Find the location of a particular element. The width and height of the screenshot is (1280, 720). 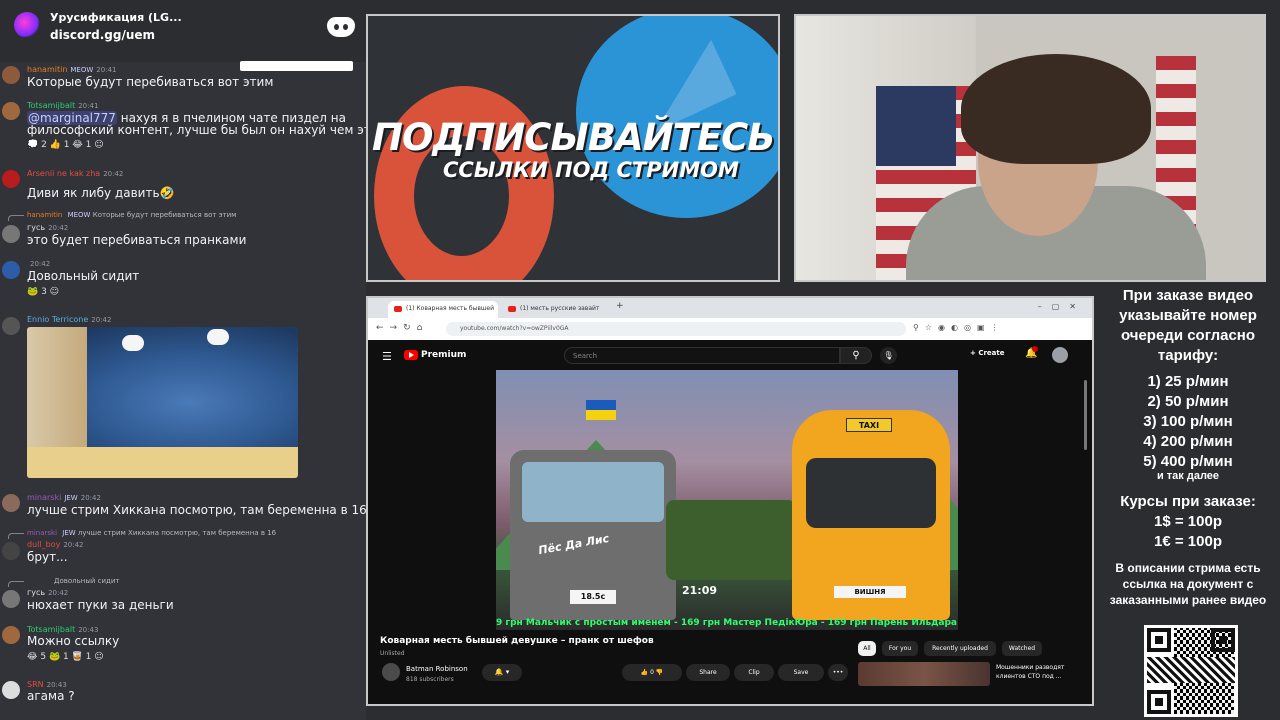

message-text: агама ? is located at coordinates (51, 696).